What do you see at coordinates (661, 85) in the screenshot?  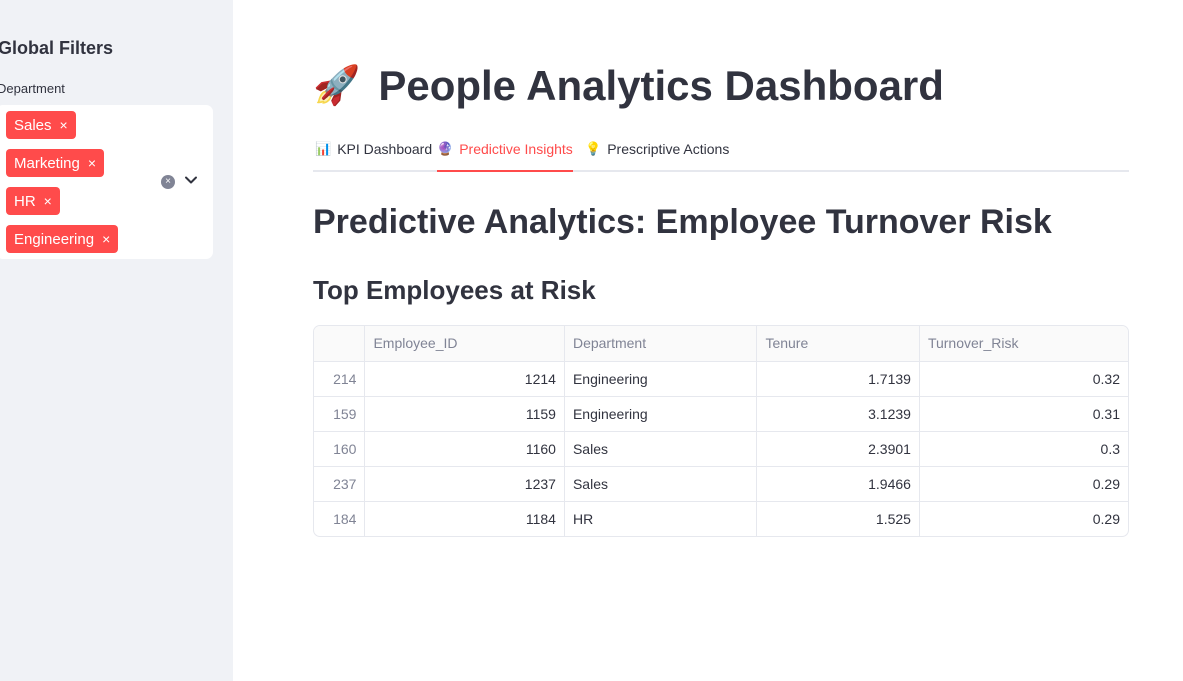 I see `page-title-text: People Analytics Dashboard` at bounding box center [661, 85].